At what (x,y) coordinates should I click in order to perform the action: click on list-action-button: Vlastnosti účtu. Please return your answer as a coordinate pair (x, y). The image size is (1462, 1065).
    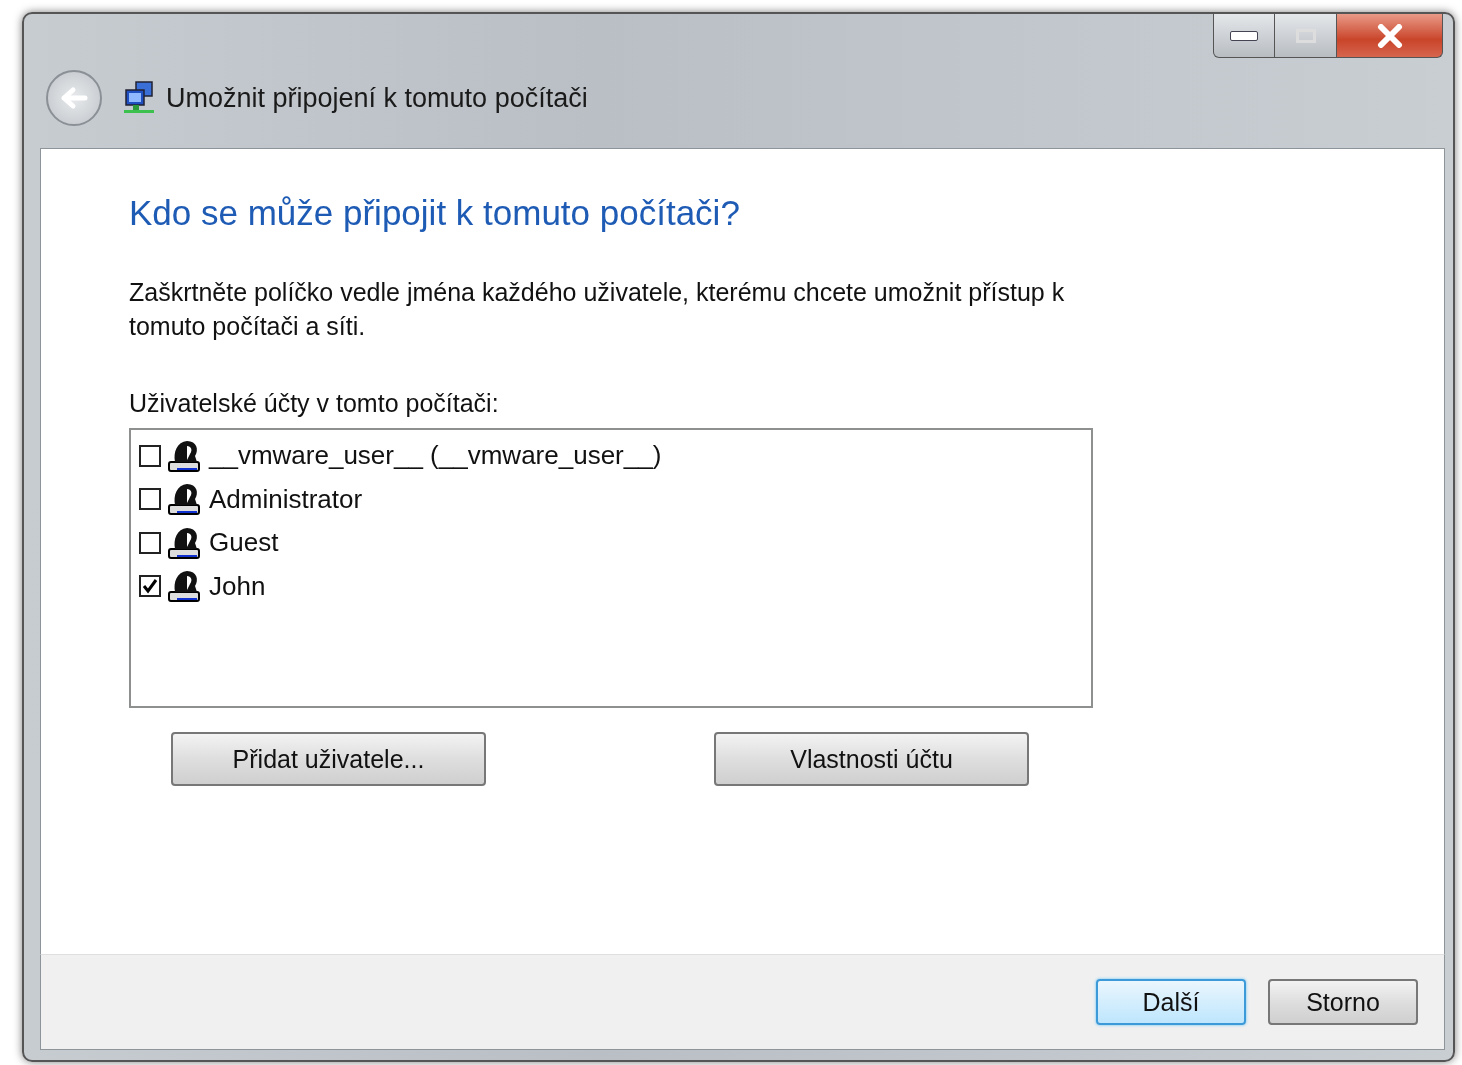
    Looking at the image, I should click on (871, 759).